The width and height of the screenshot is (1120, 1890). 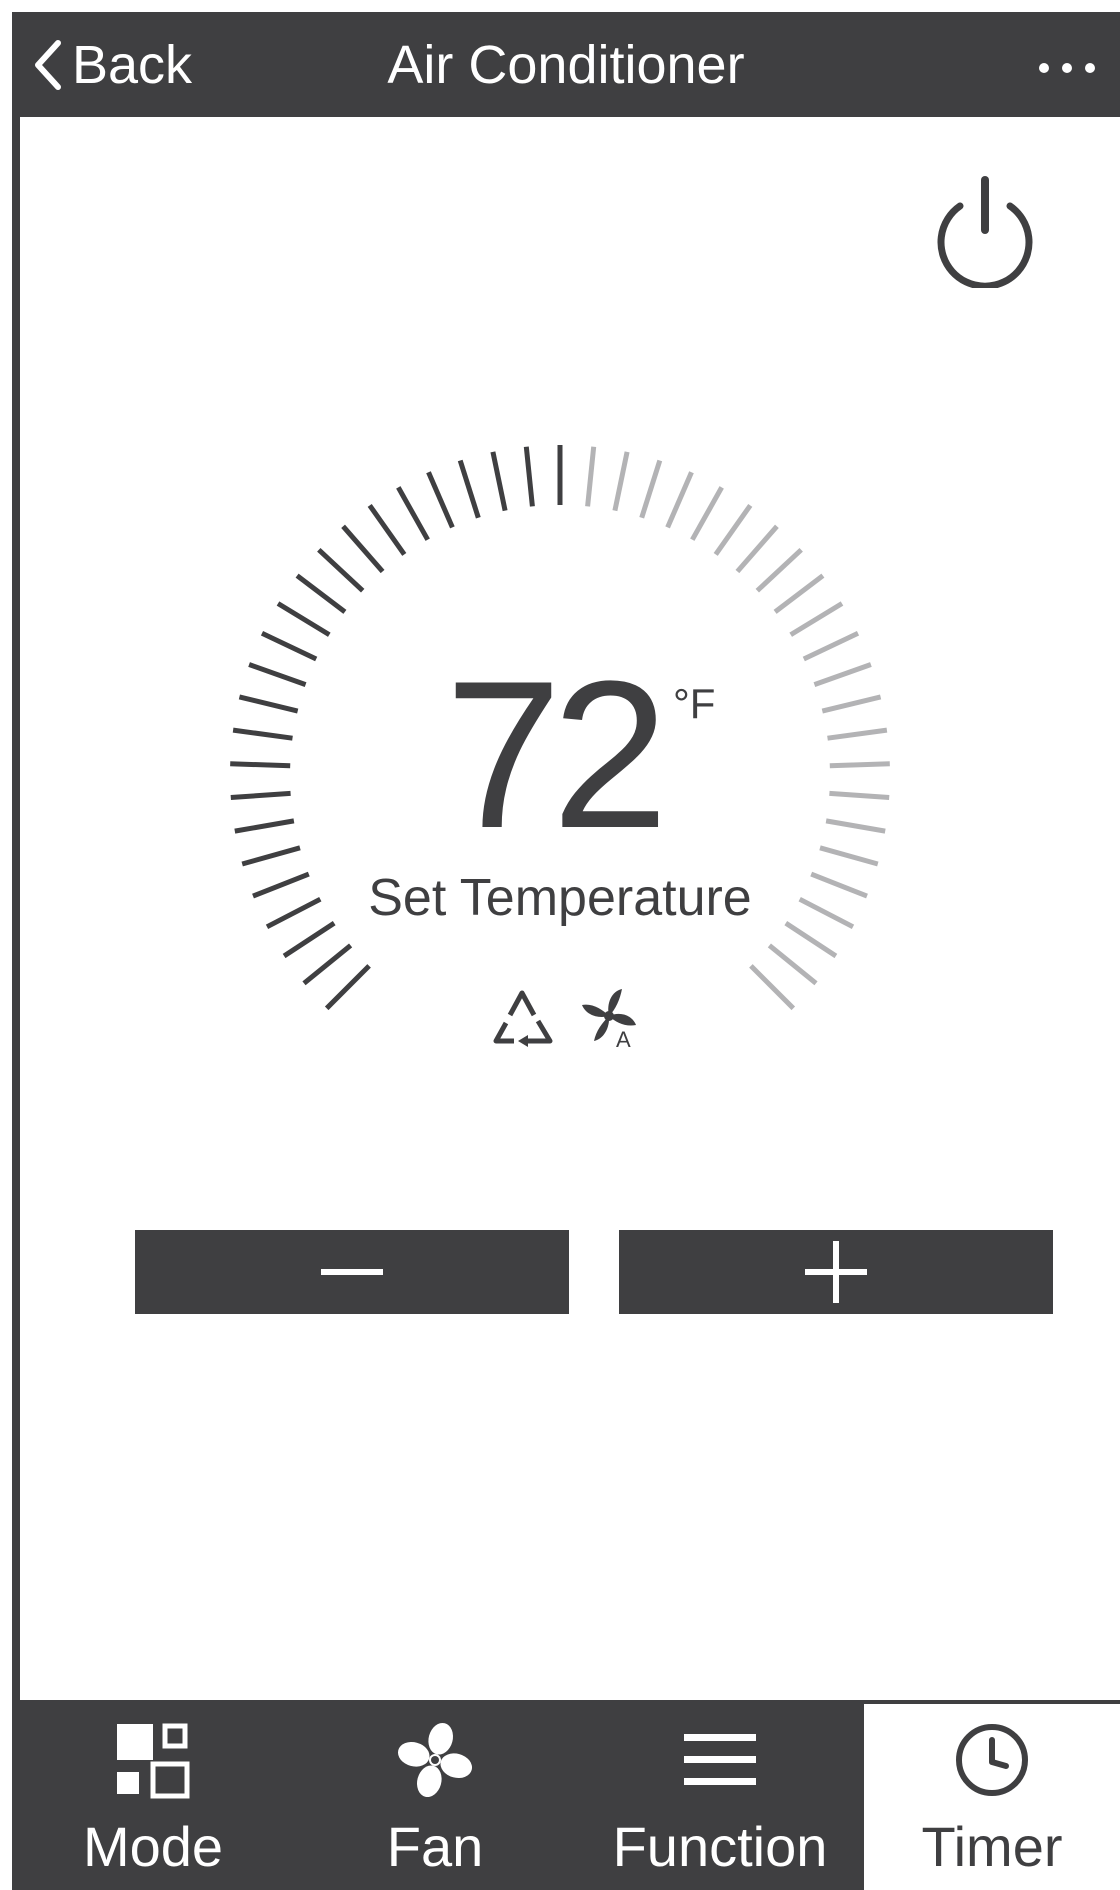 I want to click on fan-auto-label: A, so click(x=623, y=1038).